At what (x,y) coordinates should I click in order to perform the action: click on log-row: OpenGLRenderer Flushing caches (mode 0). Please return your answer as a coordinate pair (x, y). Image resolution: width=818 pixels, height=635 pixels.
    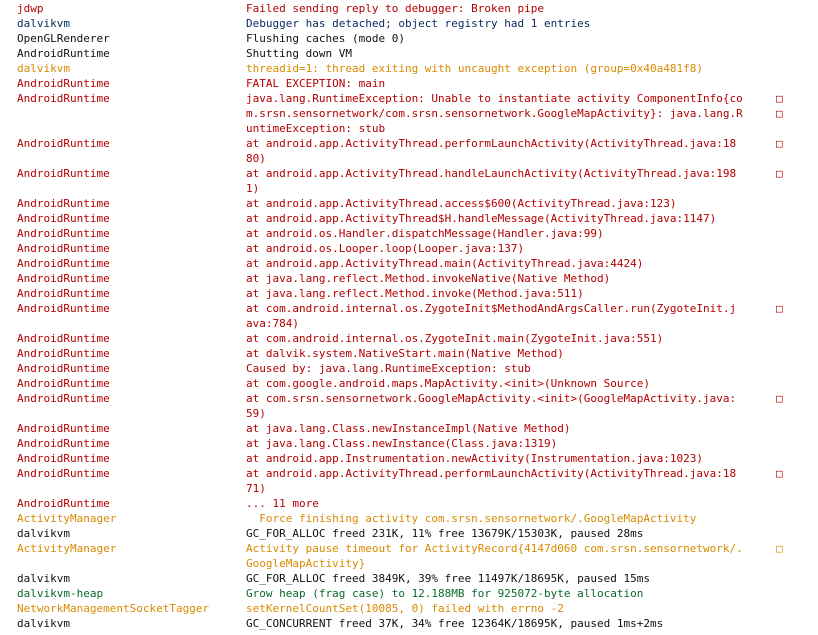
    Looking at the image, I should click on (409, 38).